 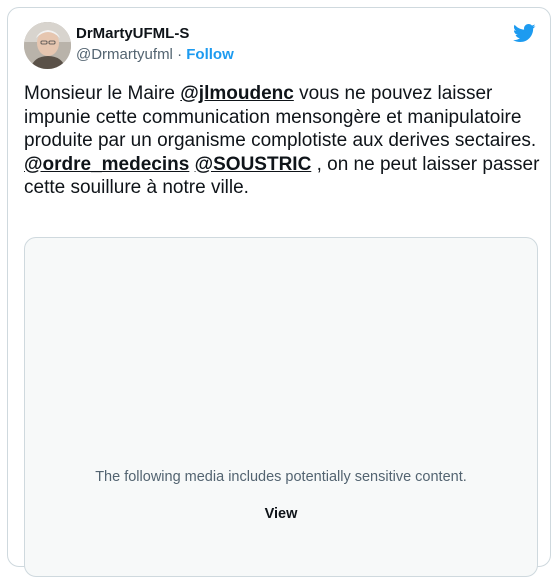 I want to click on view-media-button: View, so click(x=281, y=514).